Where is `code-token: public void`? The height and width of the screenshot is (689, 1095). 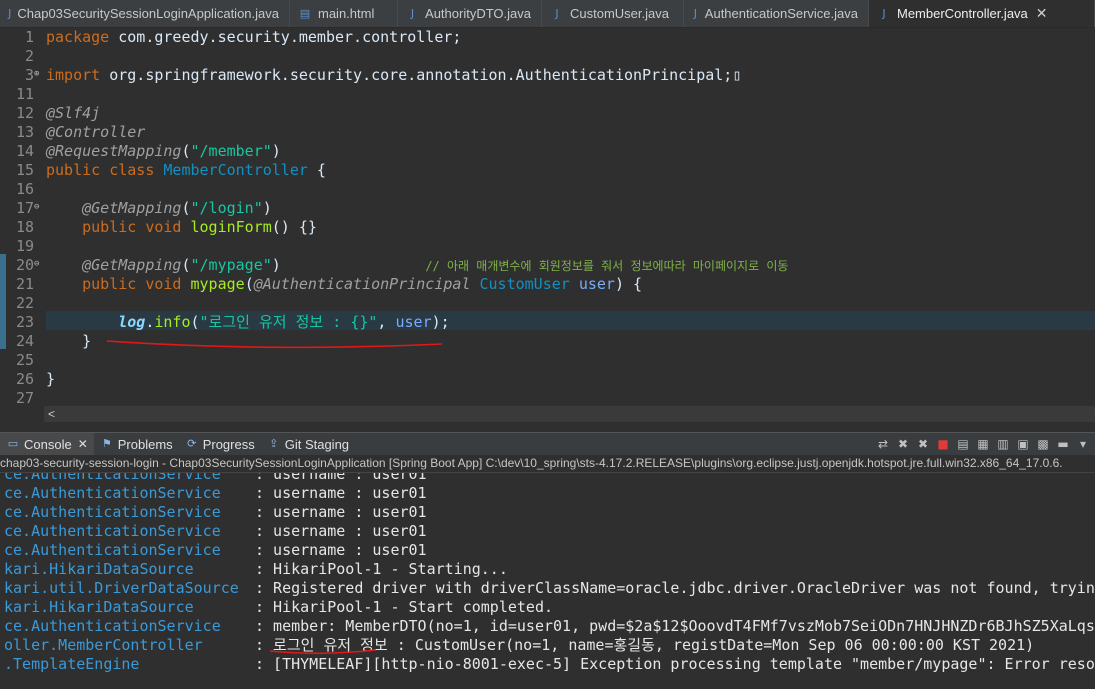 code-token: public void is located at coordinates (136, 227).